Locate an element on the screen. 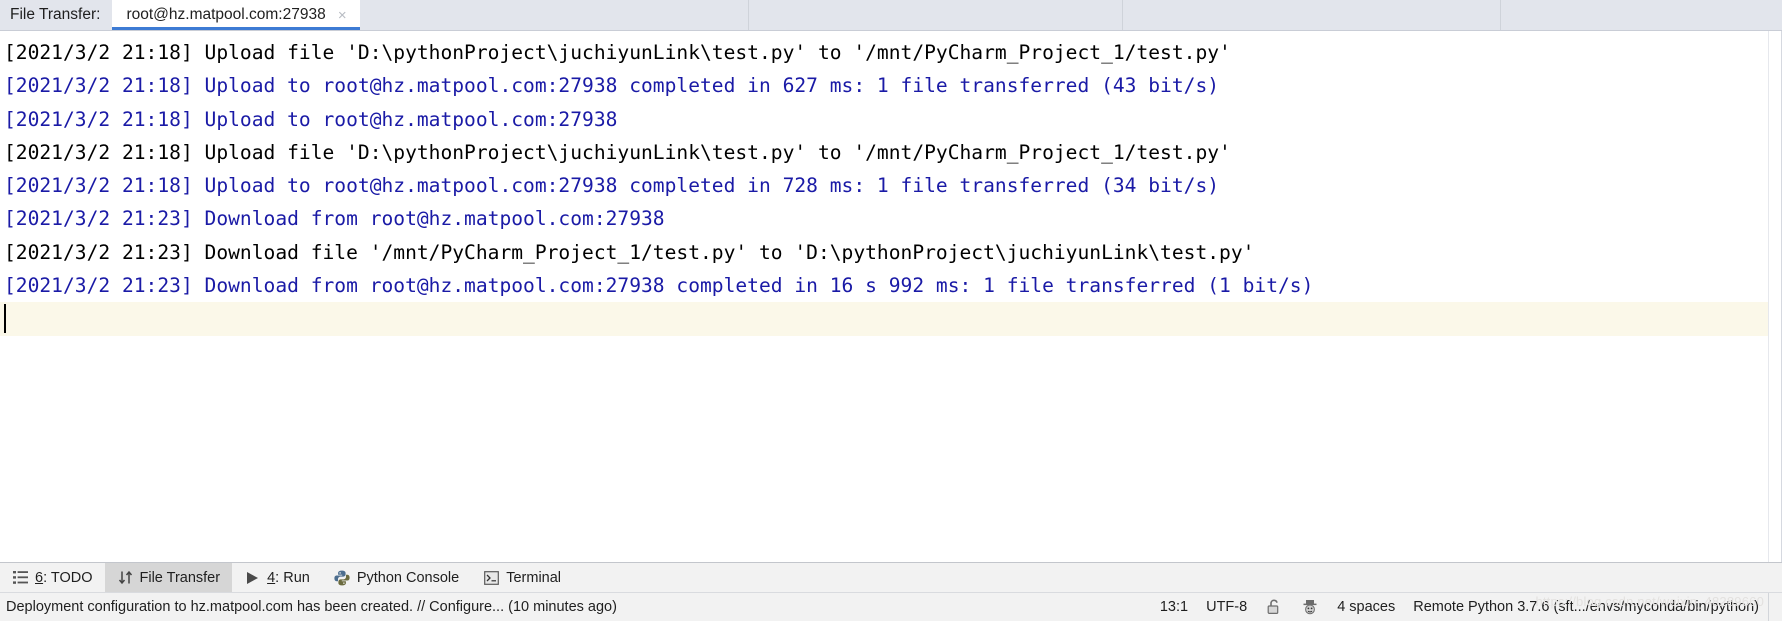 The image size is (1782, 621). tool-window-label: 4: Run is located at coordinates (288, 578).